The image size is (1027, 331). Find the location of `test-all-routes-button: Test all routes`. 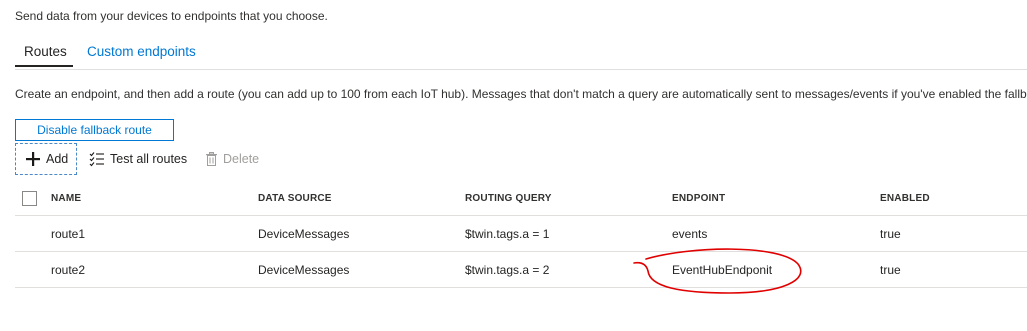

test-all-routes-button: Test all routes is located at coordinates (138, 159).